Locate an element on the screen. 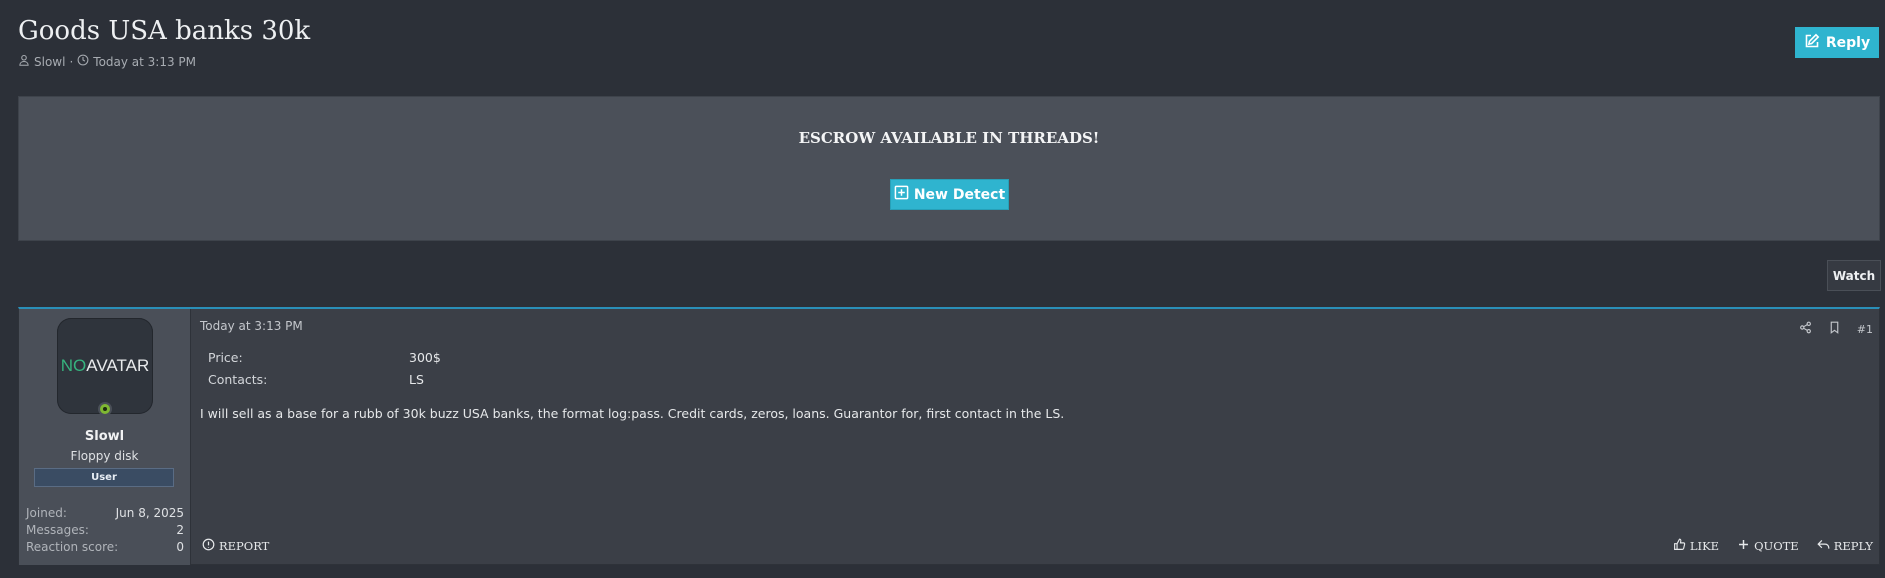  stat-value: Jun 8, 2025 is located at coordinates (149, 513).